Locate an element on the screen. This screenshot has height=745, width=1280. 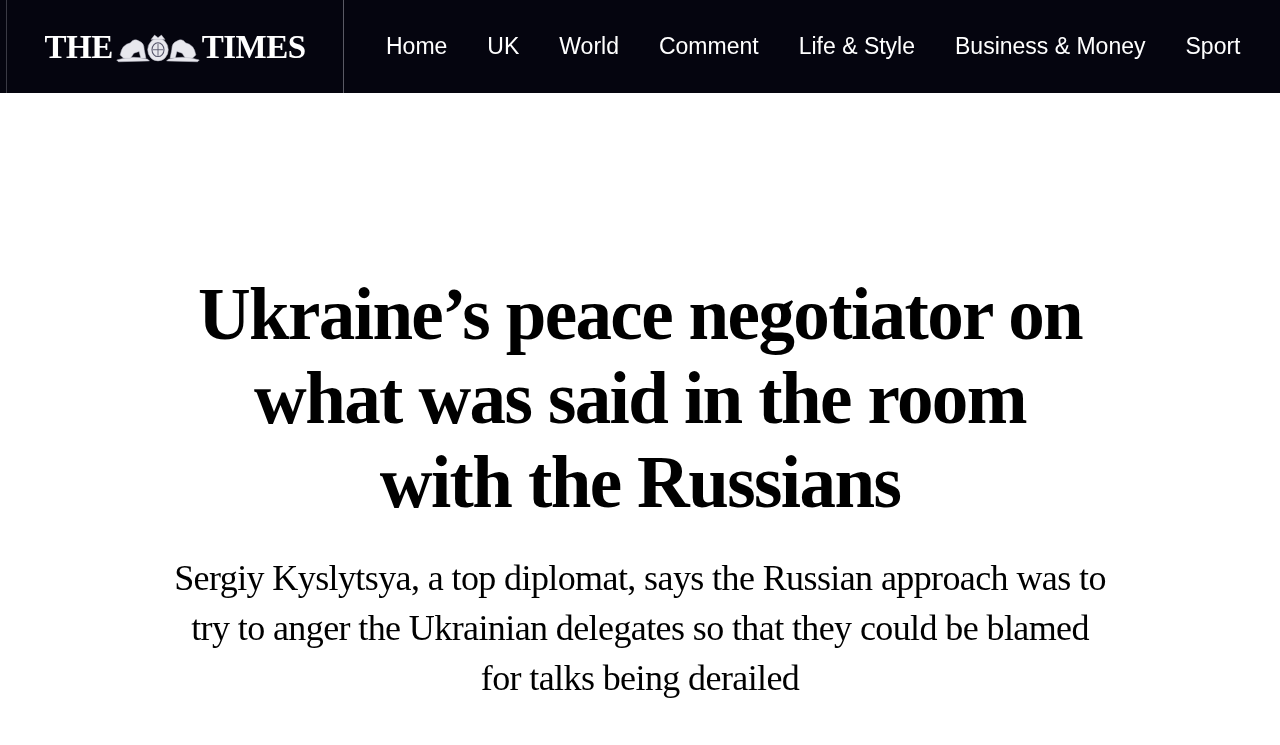
nav-link: UK is located at coordinates (503, 46).